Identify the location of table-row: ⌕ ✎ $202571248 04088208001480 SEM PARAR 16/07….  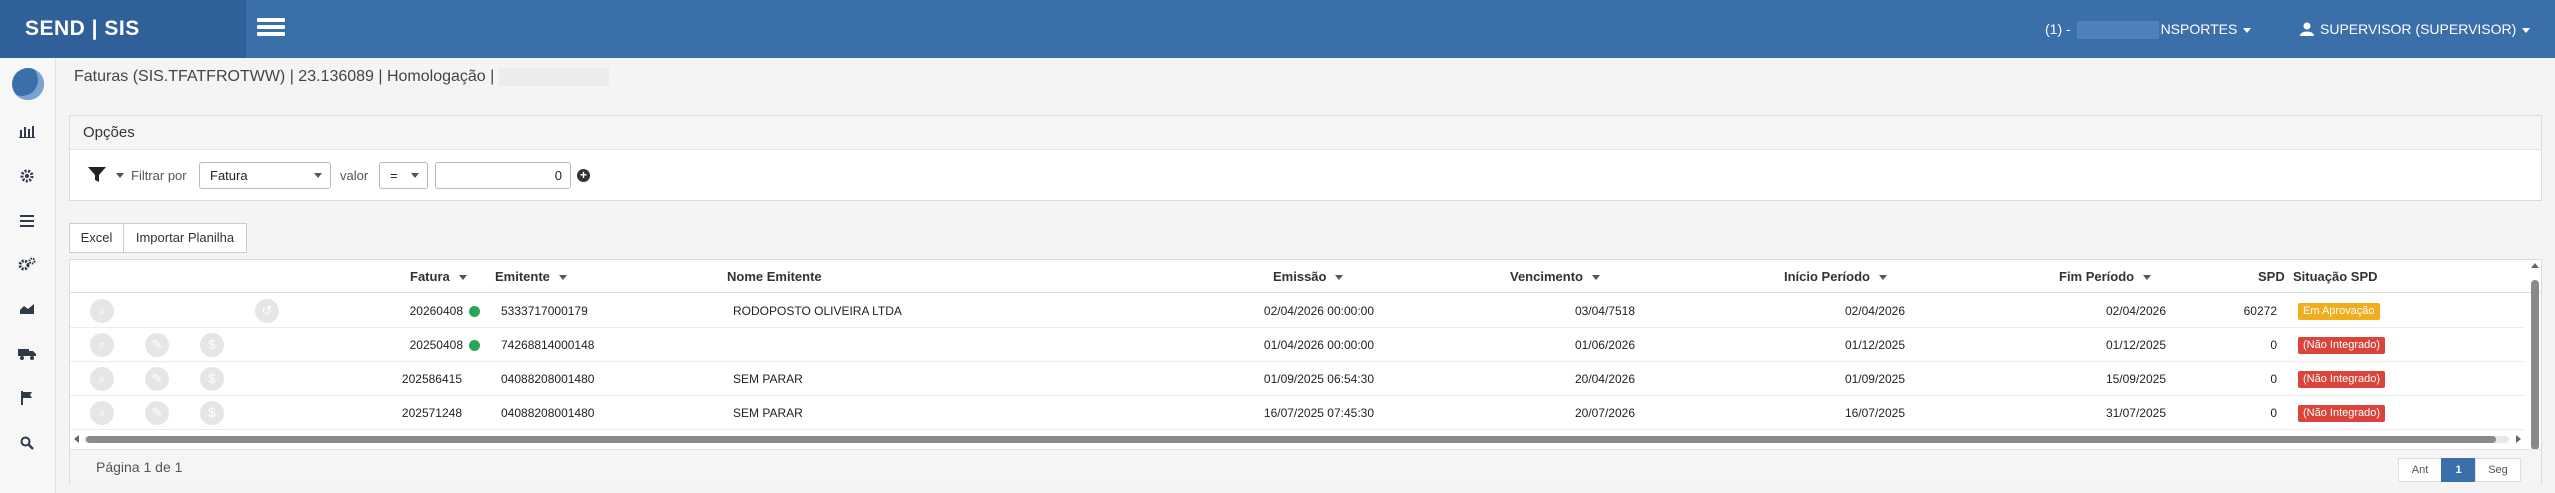
(1297, 413).